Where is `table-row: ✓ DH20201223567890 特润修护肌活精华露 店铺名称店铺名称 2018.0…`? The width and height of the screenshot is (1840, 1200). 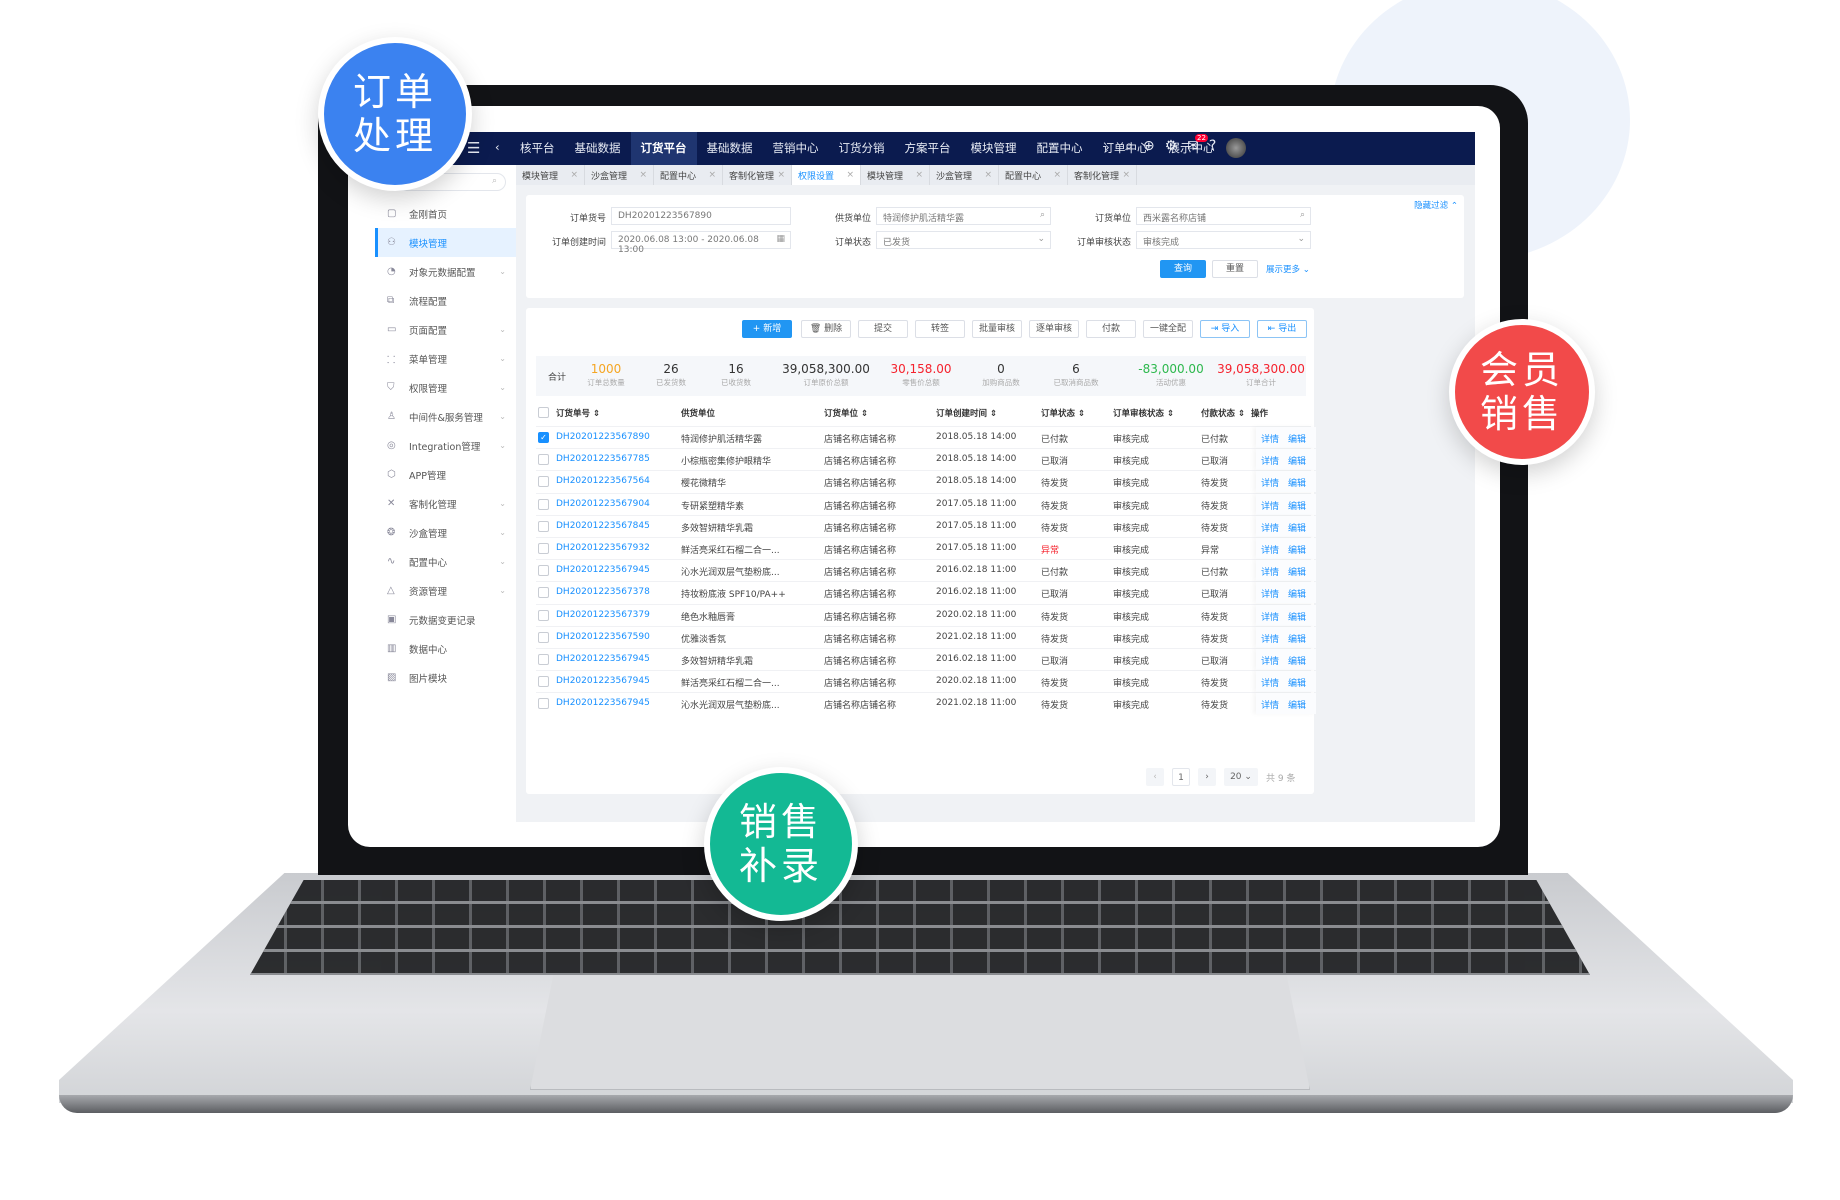 table-row: ✓ DH20201223567890 特润修护肌活精华露 店铺名称店铺名称 2018.0… is located at coordinates (926, 437).